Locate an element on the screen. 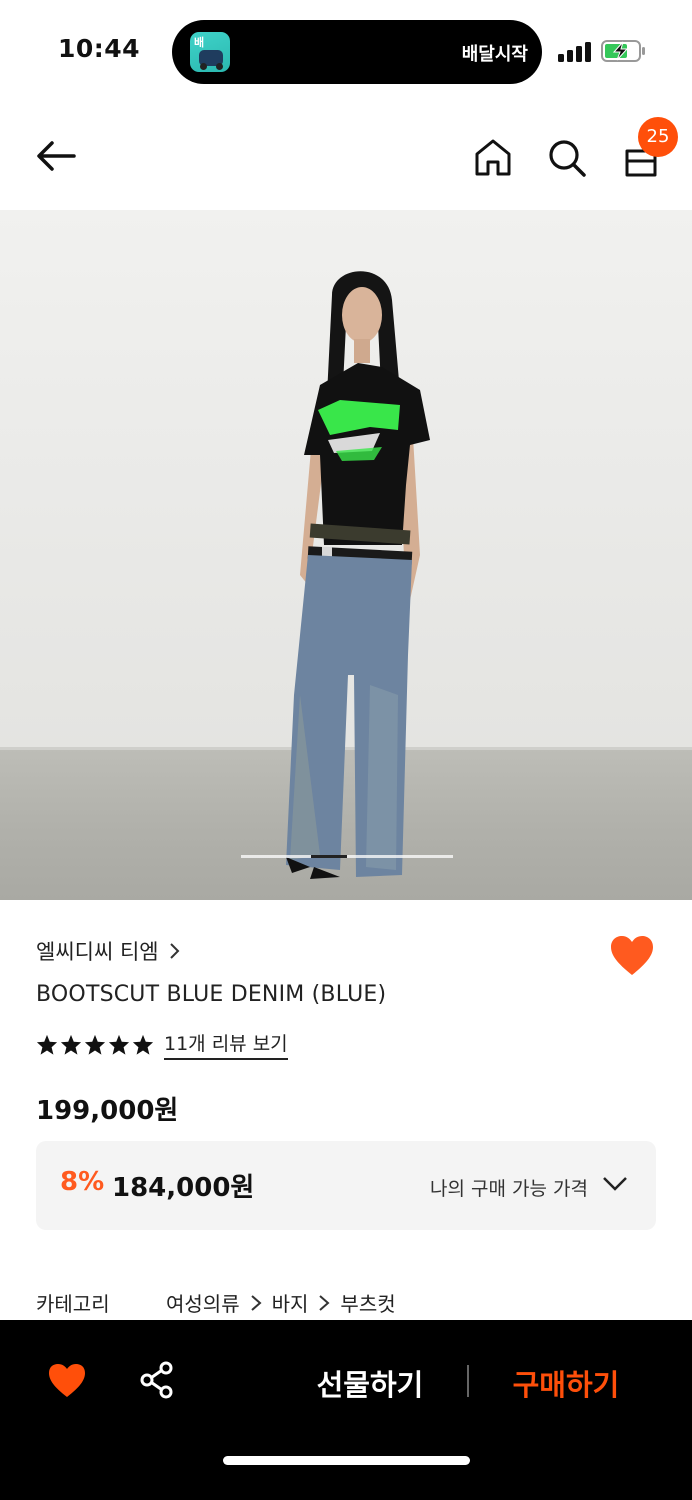 This screenshot has height=1500, width=692. delivery-app-icon: 배 is located at coordinates (210, 52).